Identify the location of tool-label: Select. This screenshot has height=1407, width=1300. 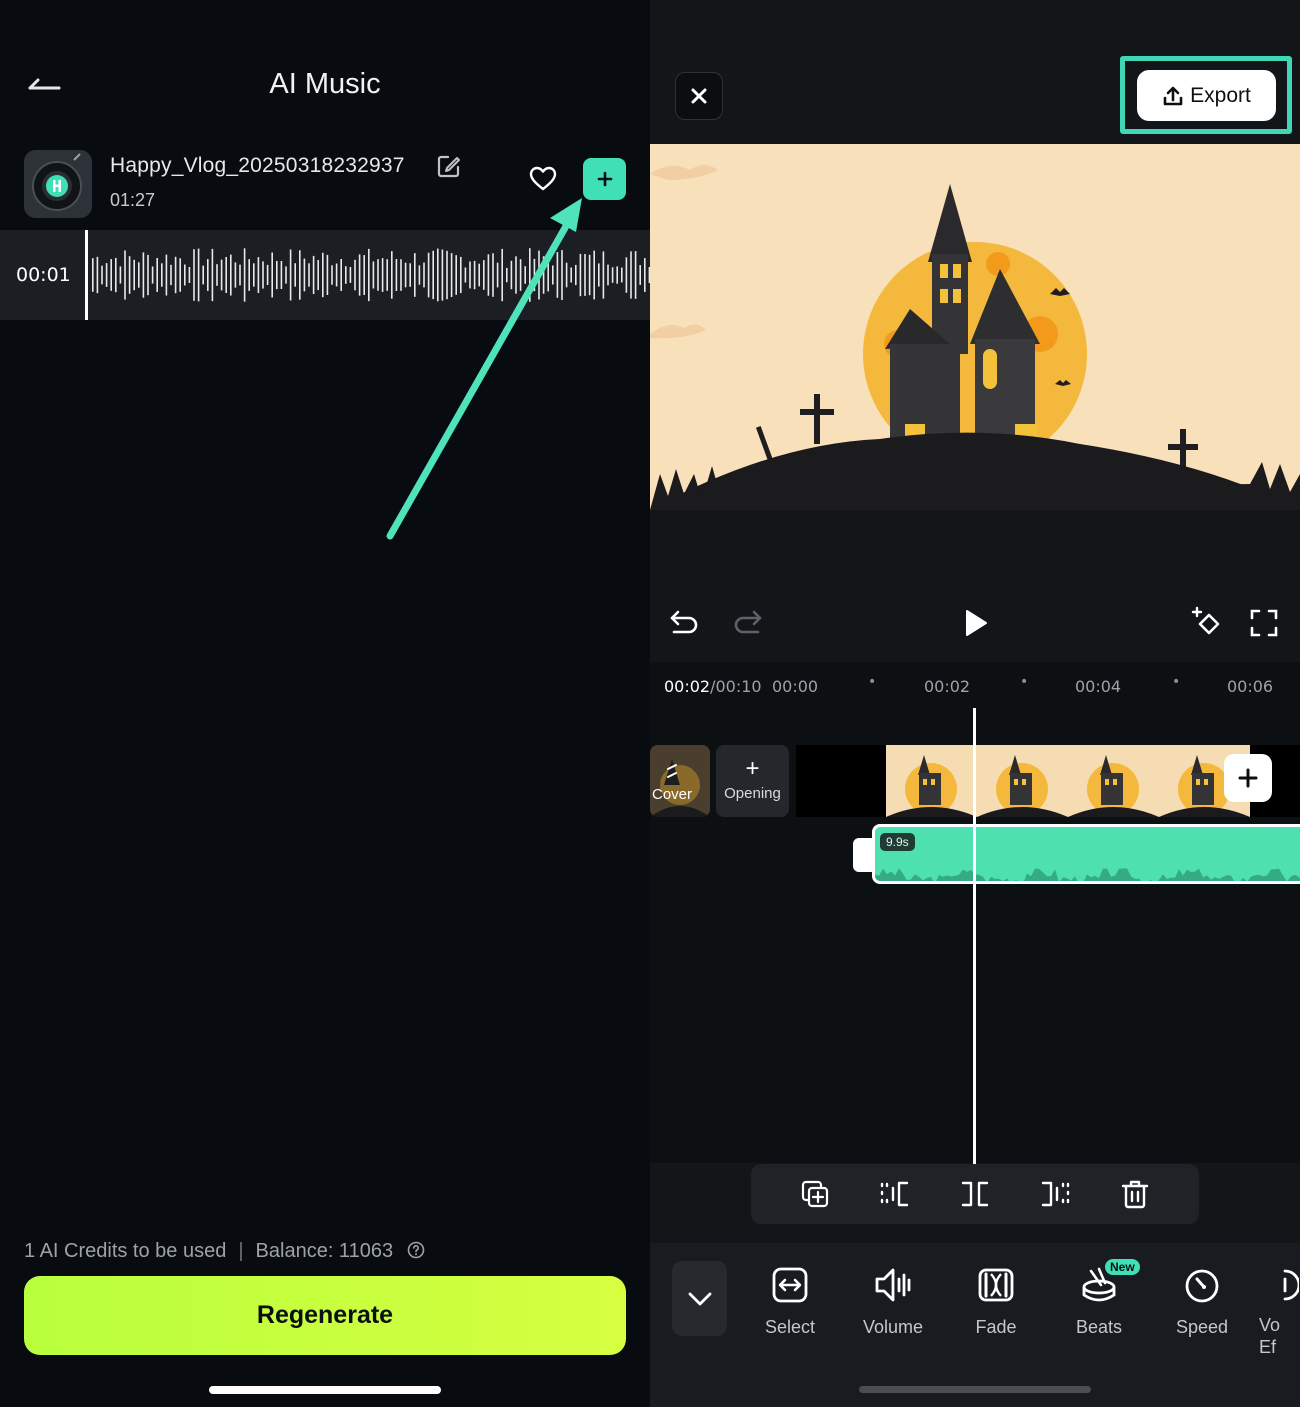
(790, 1327).